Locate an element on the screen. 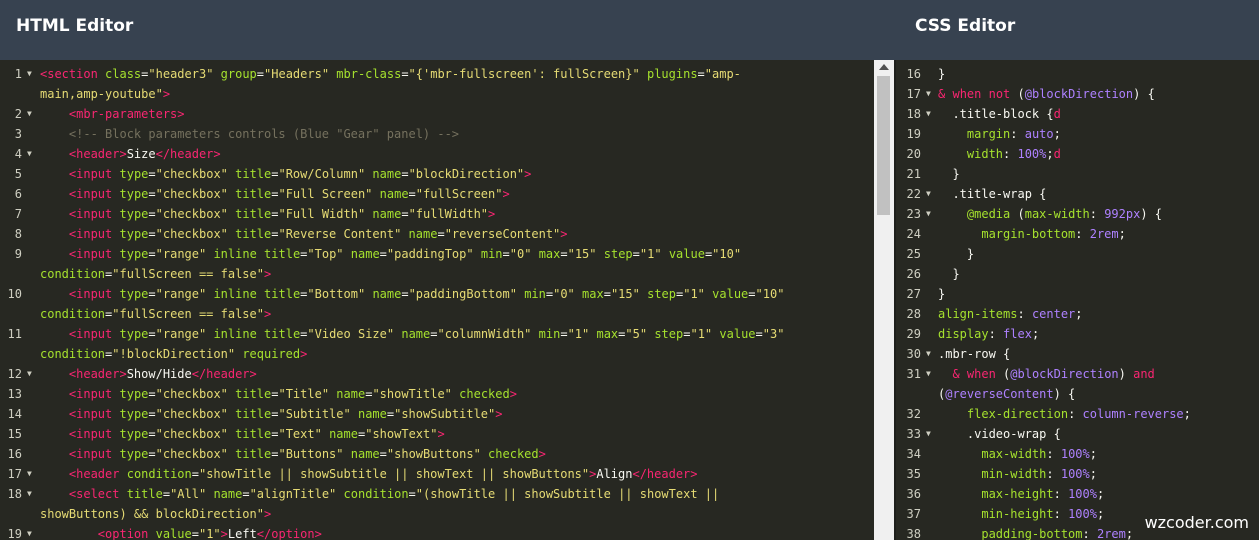  scroll-thumb is located at coordinates (883, 145).